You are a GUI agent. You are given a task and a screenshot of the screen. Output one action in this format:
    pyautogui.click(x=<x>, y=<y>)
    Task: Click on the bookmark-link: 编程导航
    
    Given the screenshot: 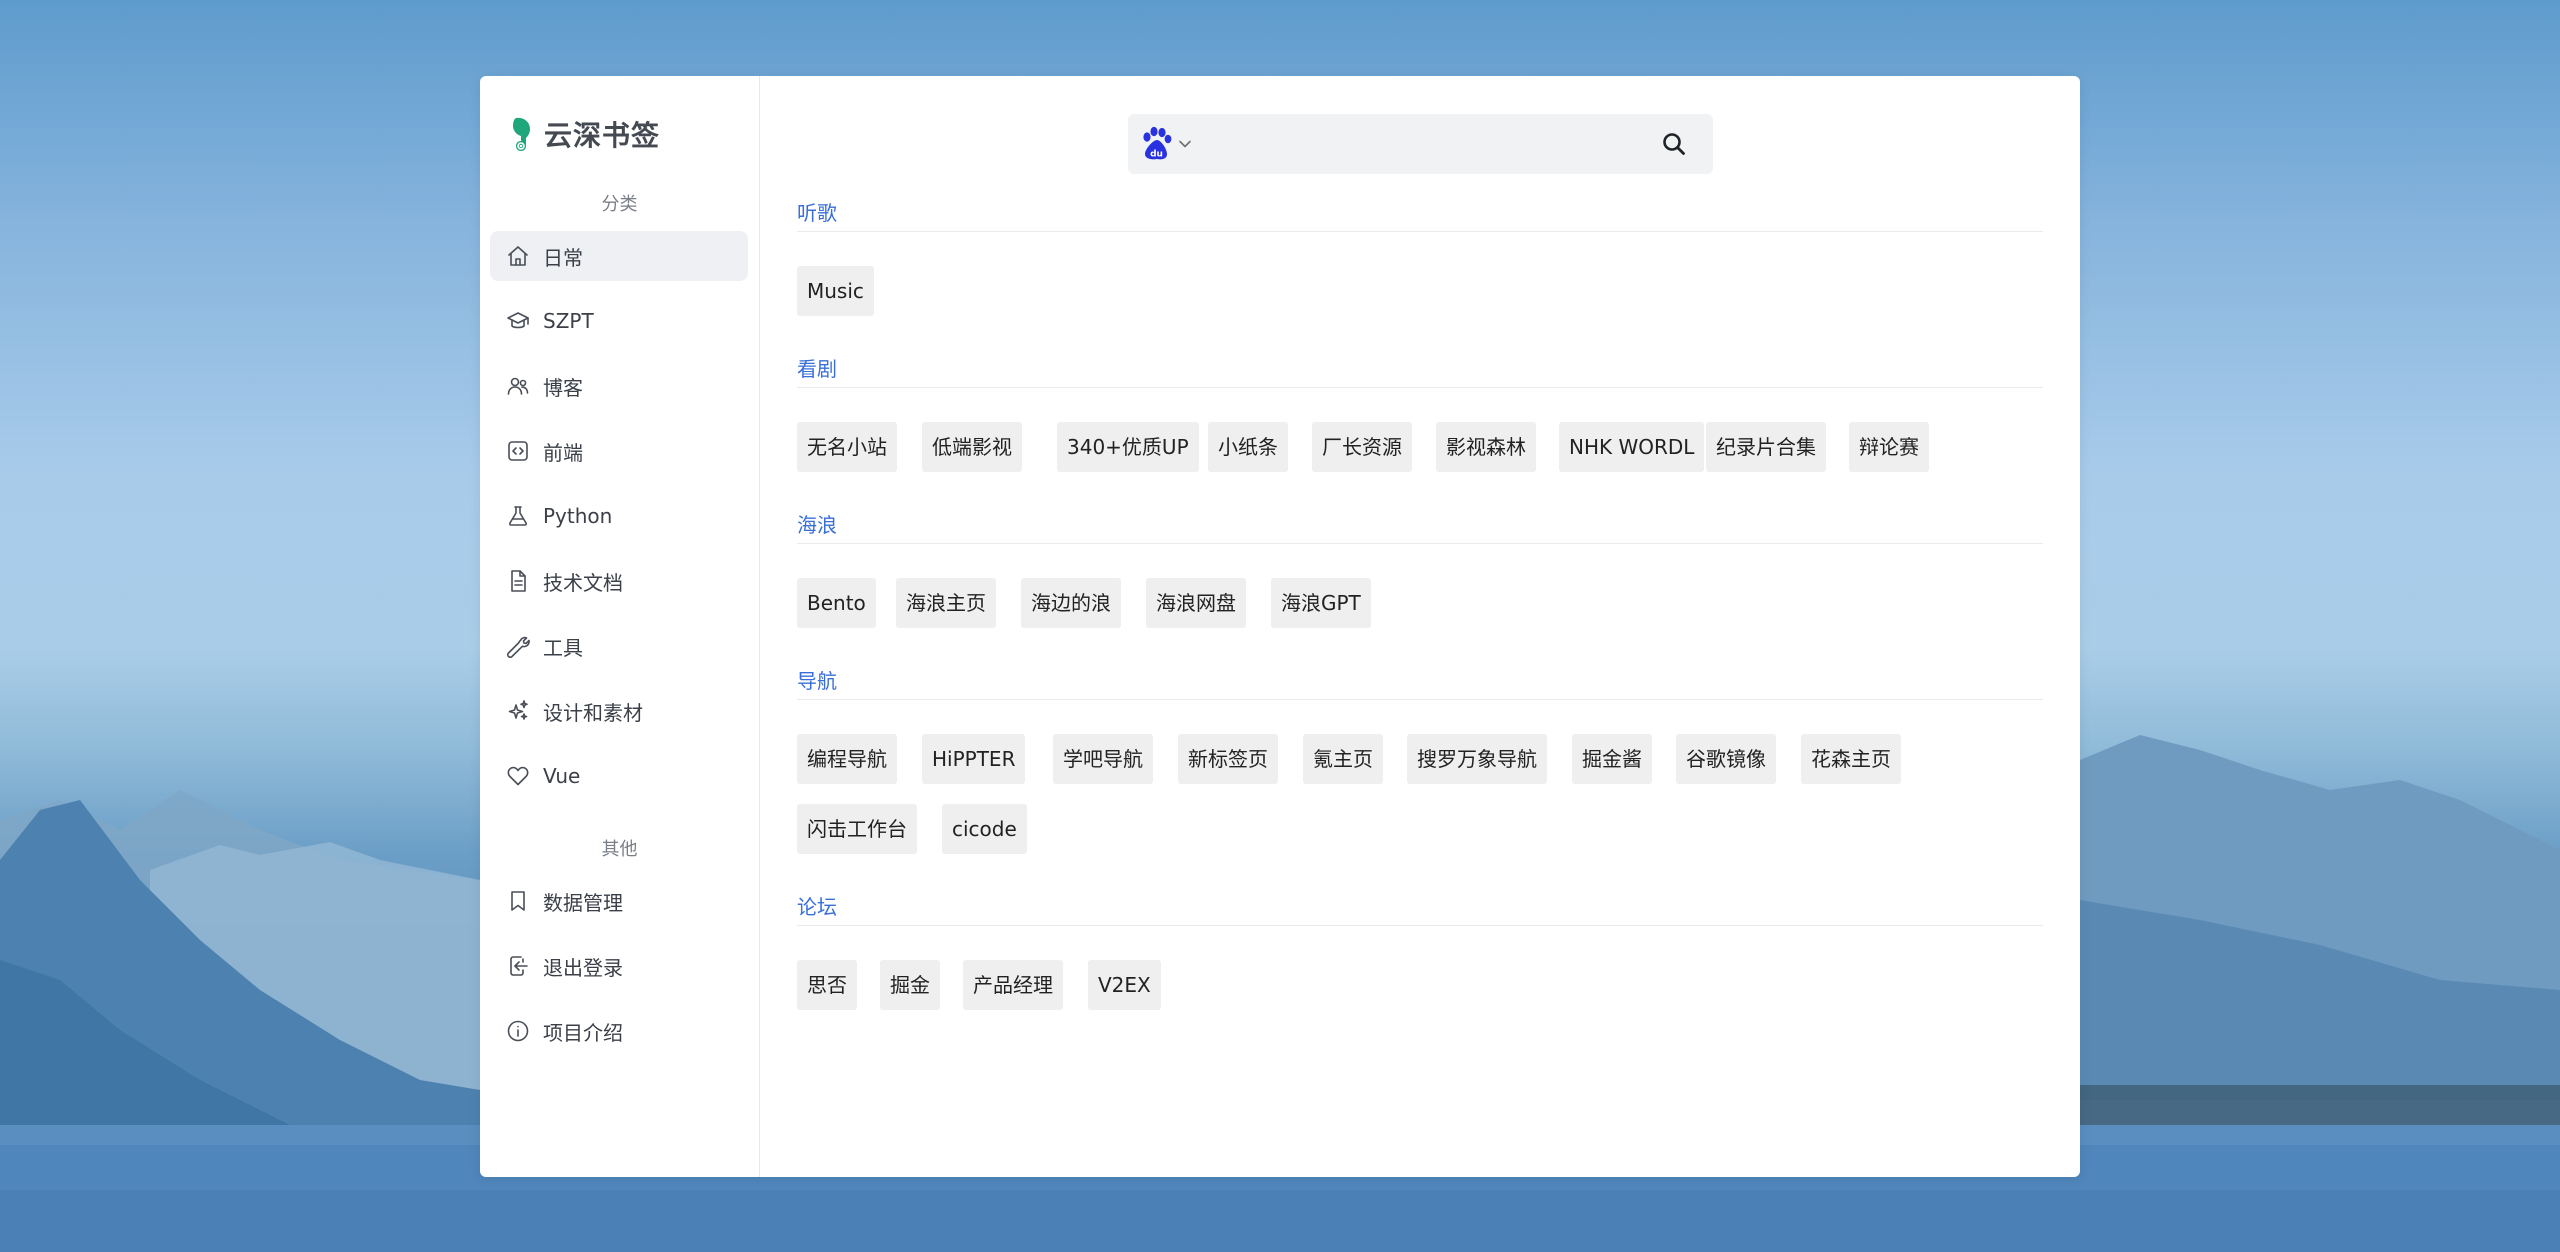 What is the action you would take?
    pyautogui.click(x=847, y=759)
    